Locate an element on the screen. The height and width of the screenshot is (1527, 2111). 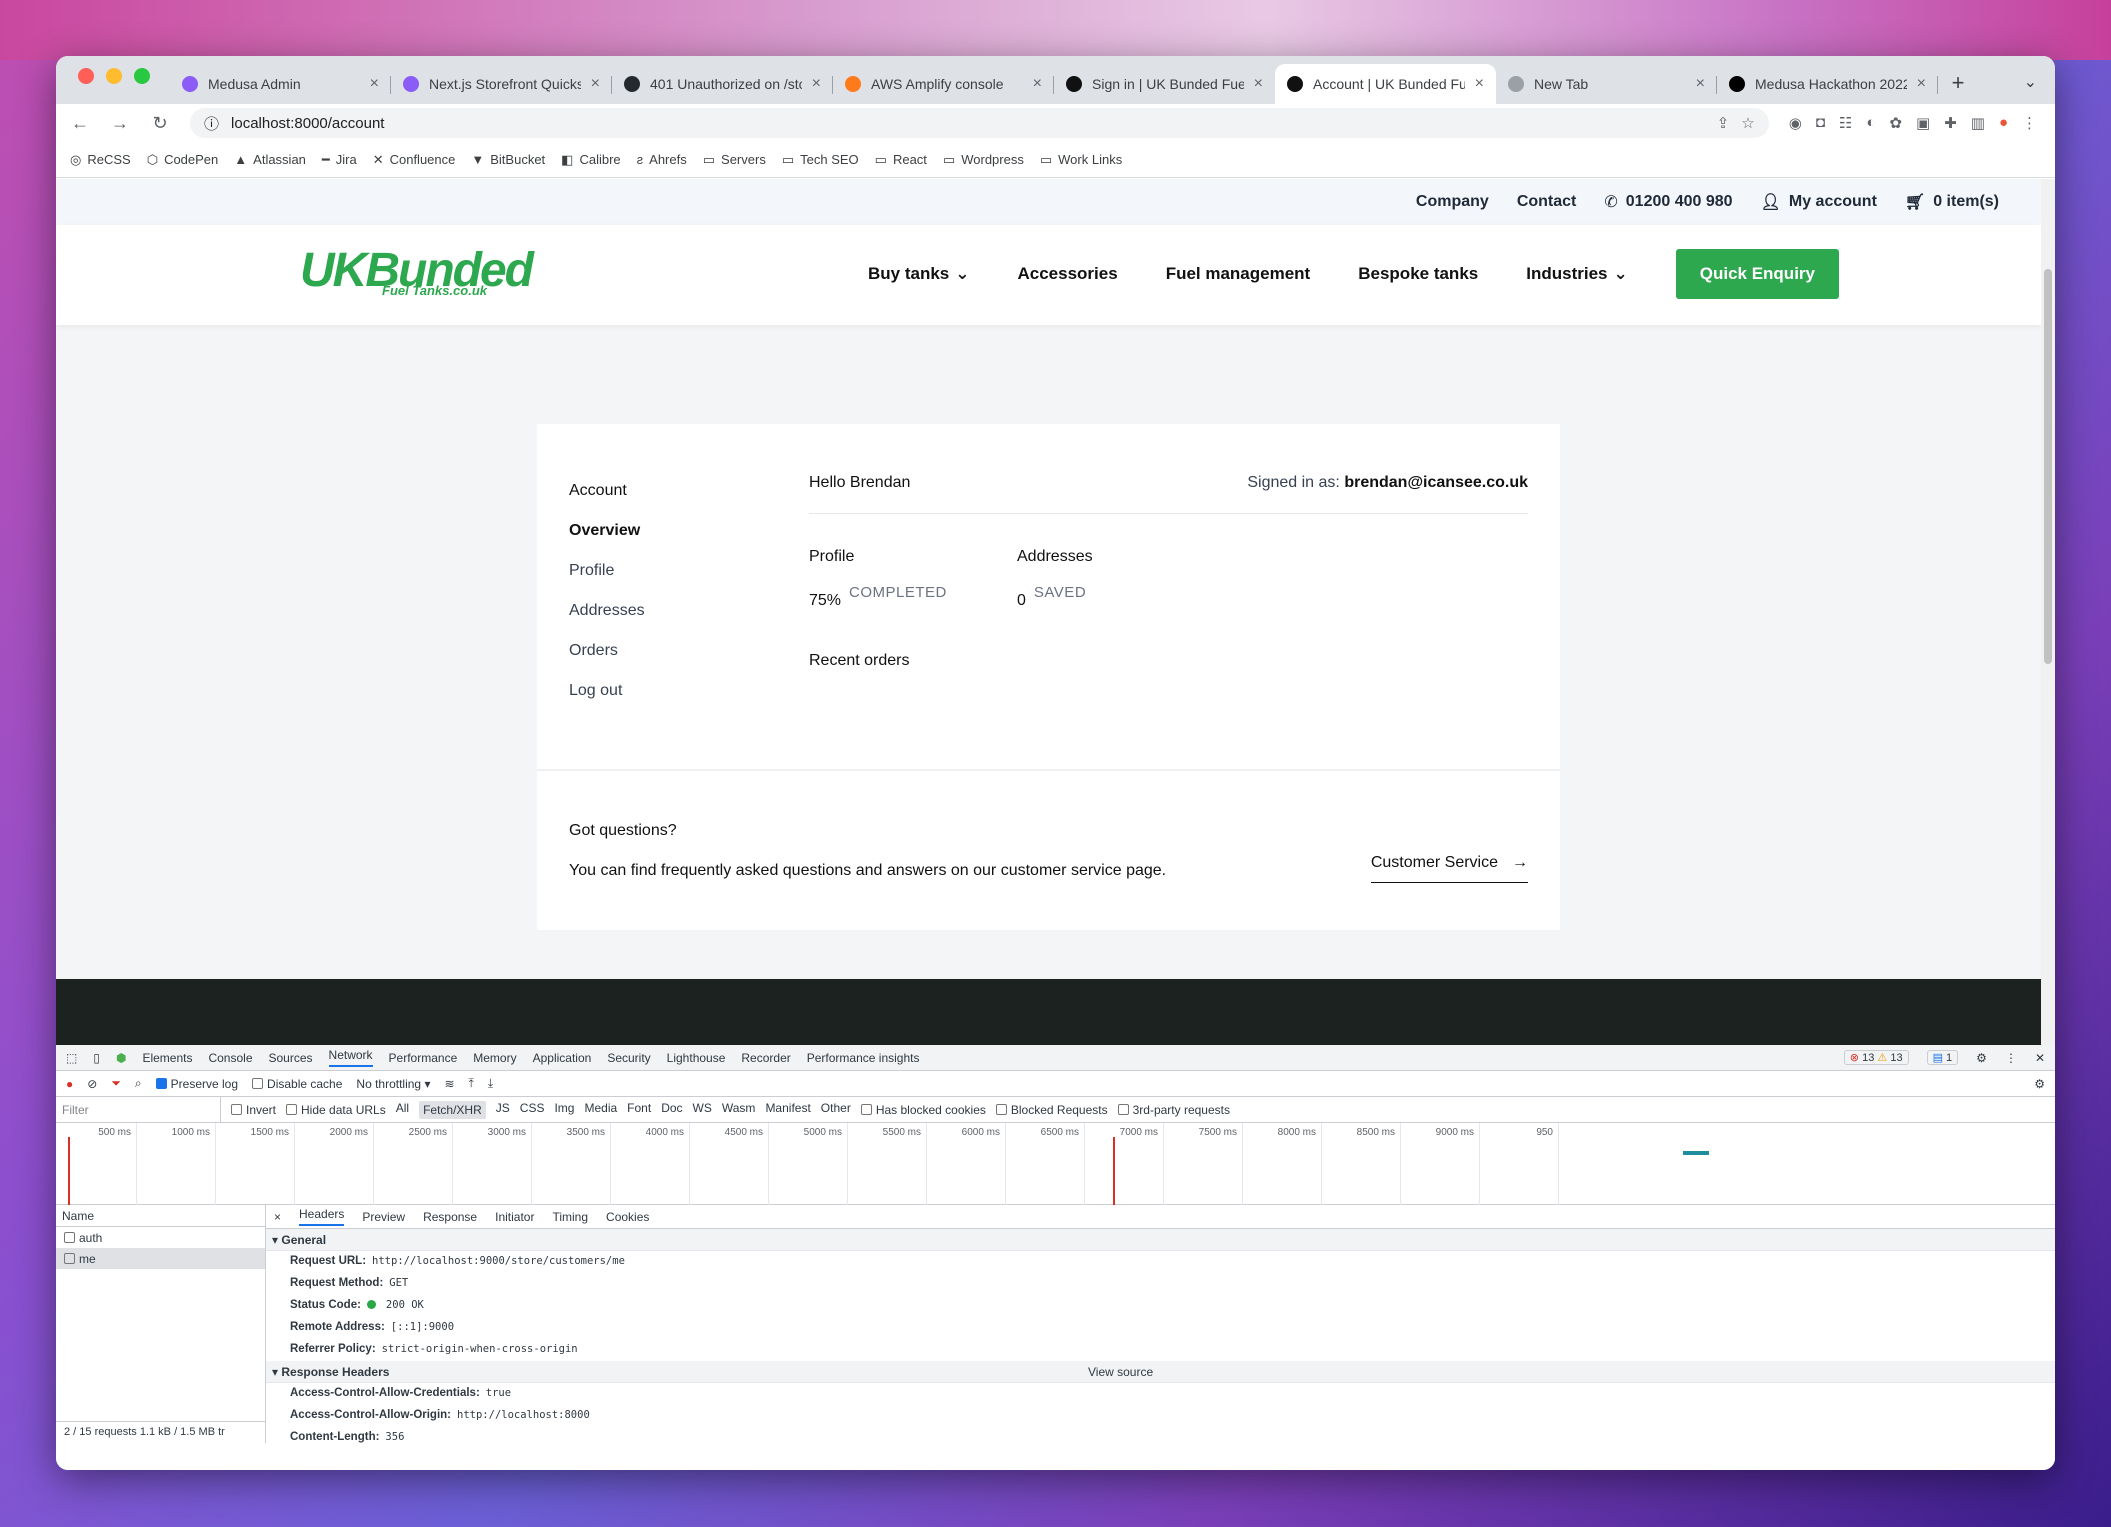
devtools-tab-performance-insights: Performance insights is located at coordinates (863, 1058).